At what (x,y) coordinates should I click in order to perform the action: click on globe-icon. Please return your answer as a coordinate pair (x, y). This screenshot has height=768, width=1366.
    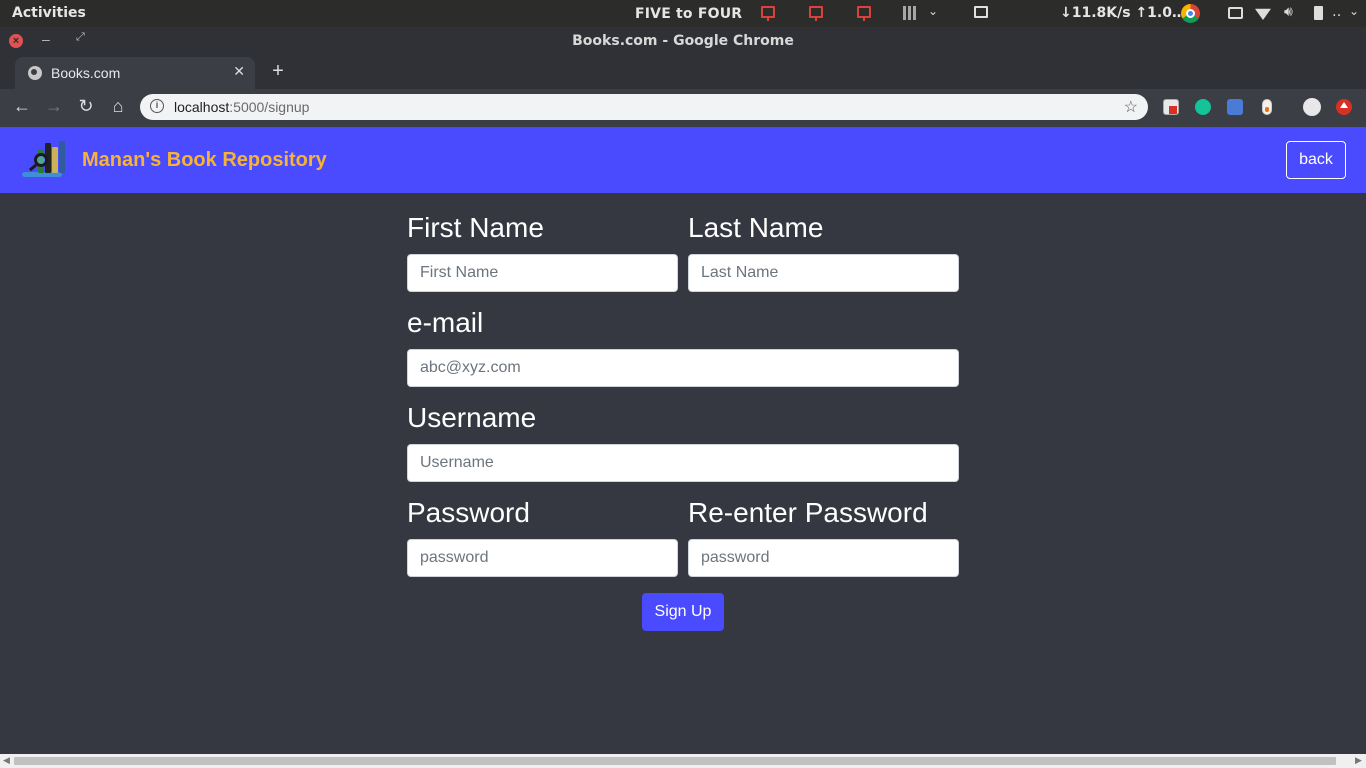
    Looking at the image, I should click on (35, 73).